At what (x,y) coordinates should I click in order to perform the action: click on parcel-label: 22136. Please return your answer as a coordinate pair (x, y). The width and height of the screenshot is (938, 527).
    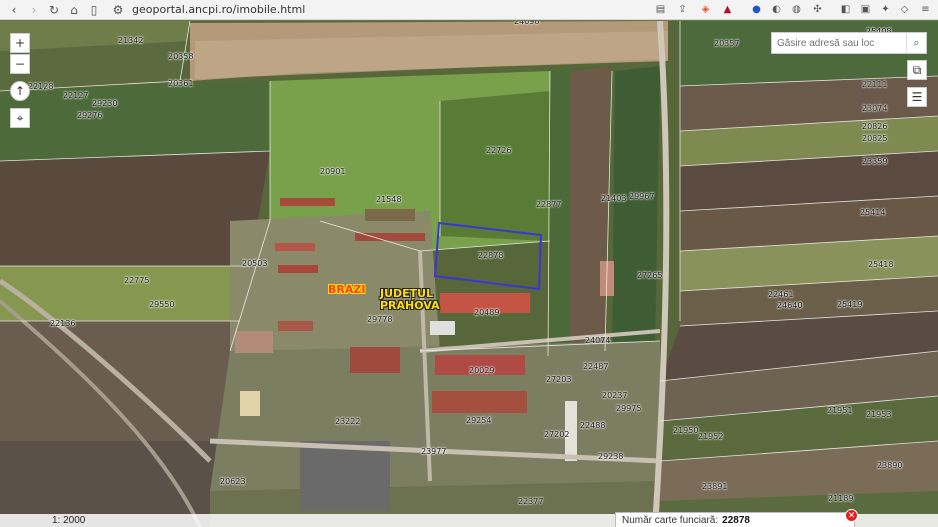
    Looking at the image, I should click on (63, 323).